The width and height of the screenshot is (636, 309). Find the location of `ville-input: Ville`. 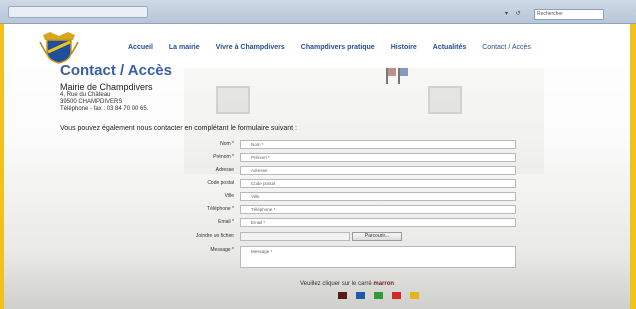

ville-input: Ville is located at coordinates (378, 196).